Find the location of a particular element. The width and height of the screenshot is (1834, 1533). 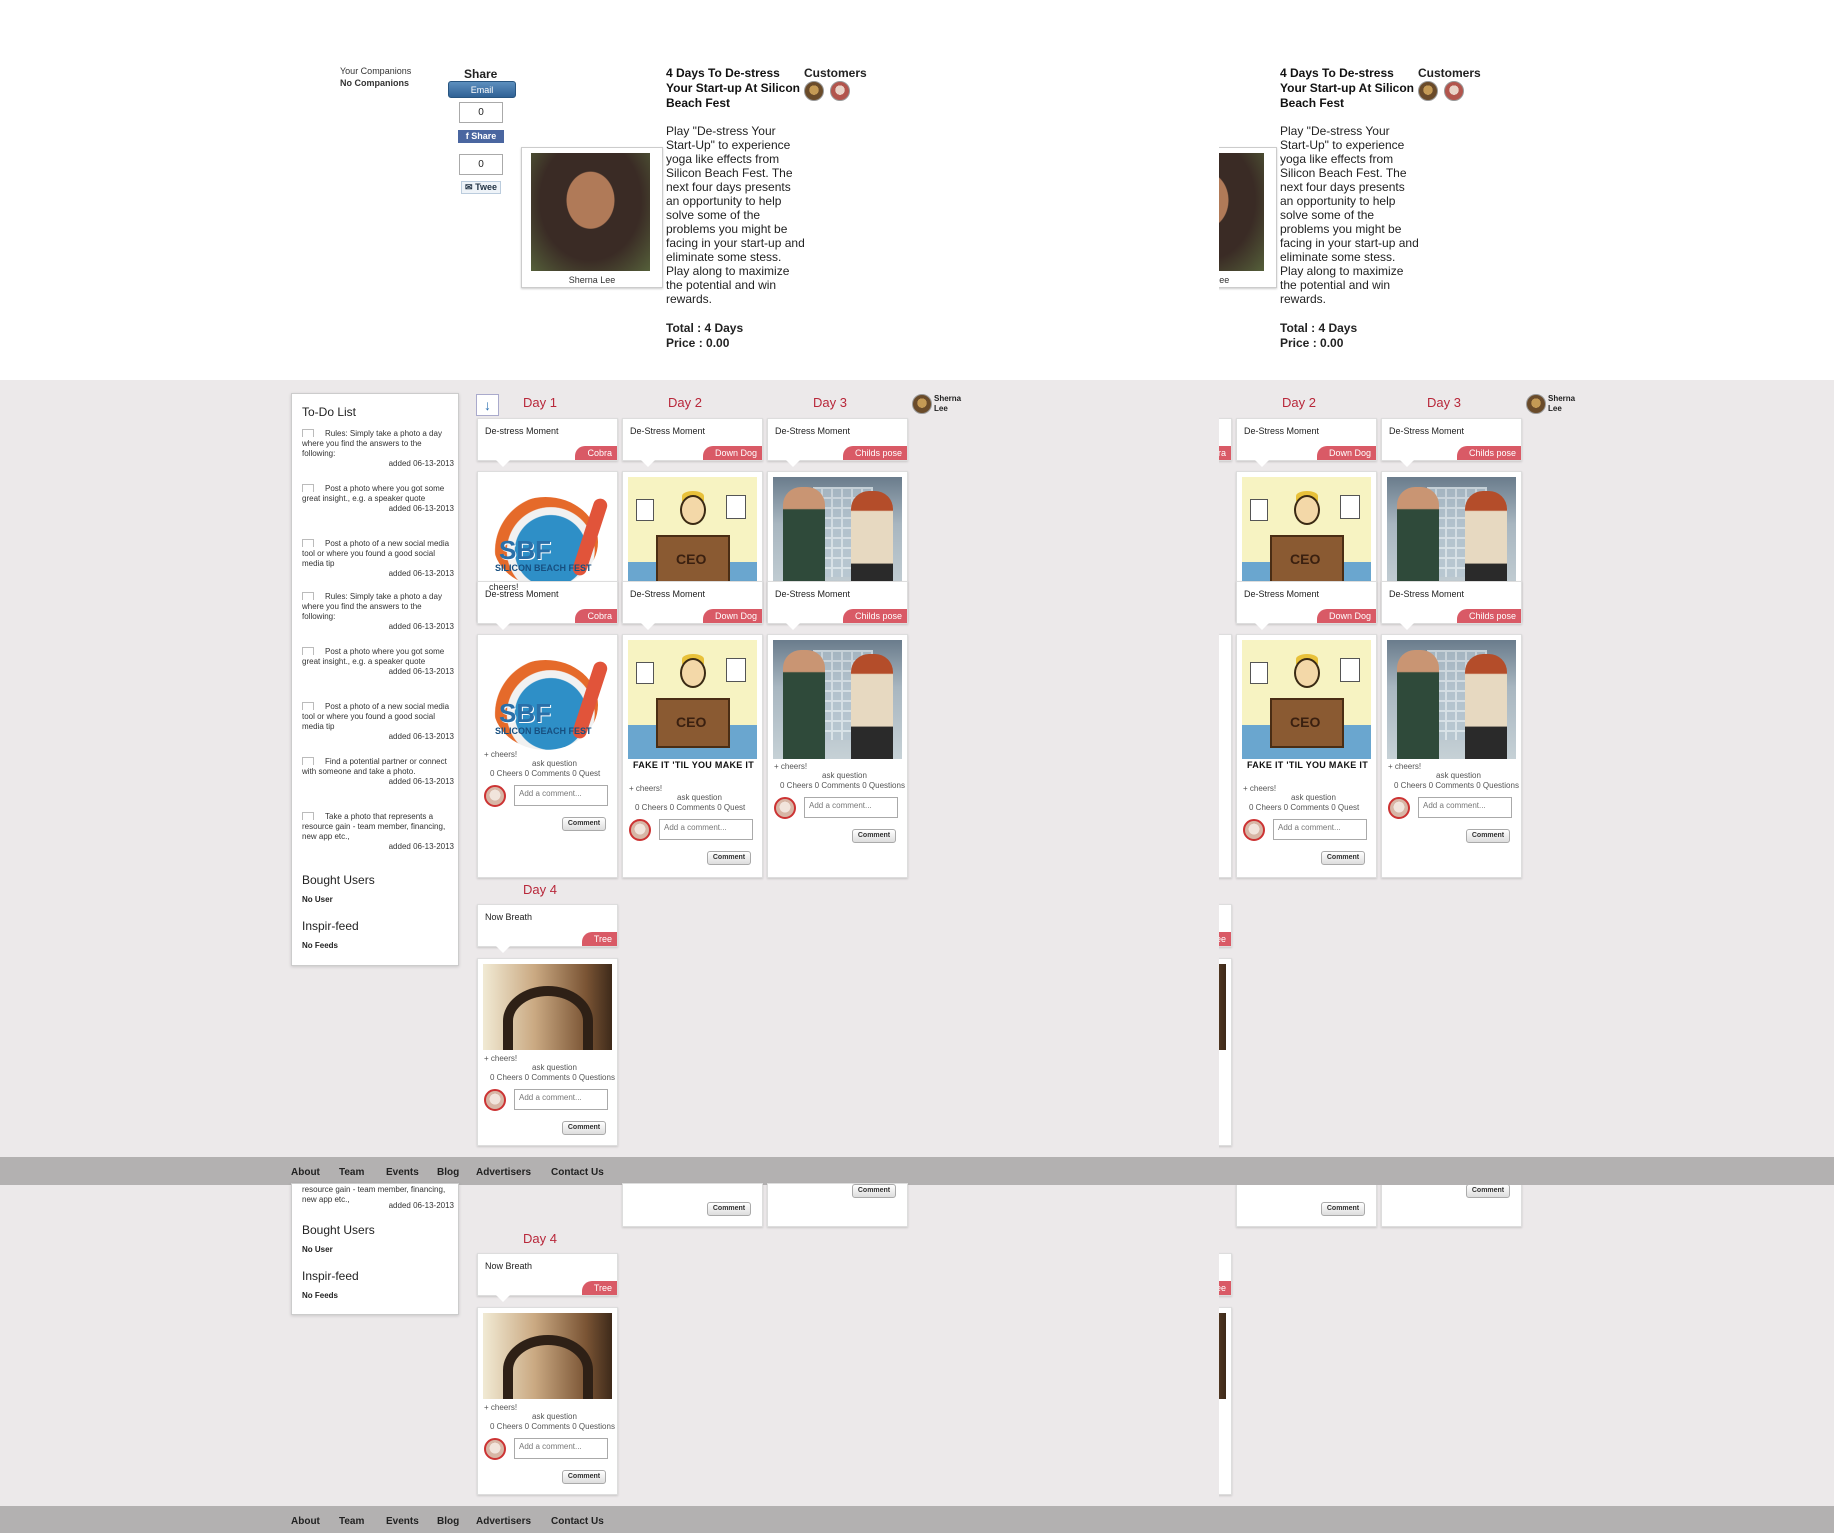

facebook-share-button: f Share is located at coordinates (481, 136).